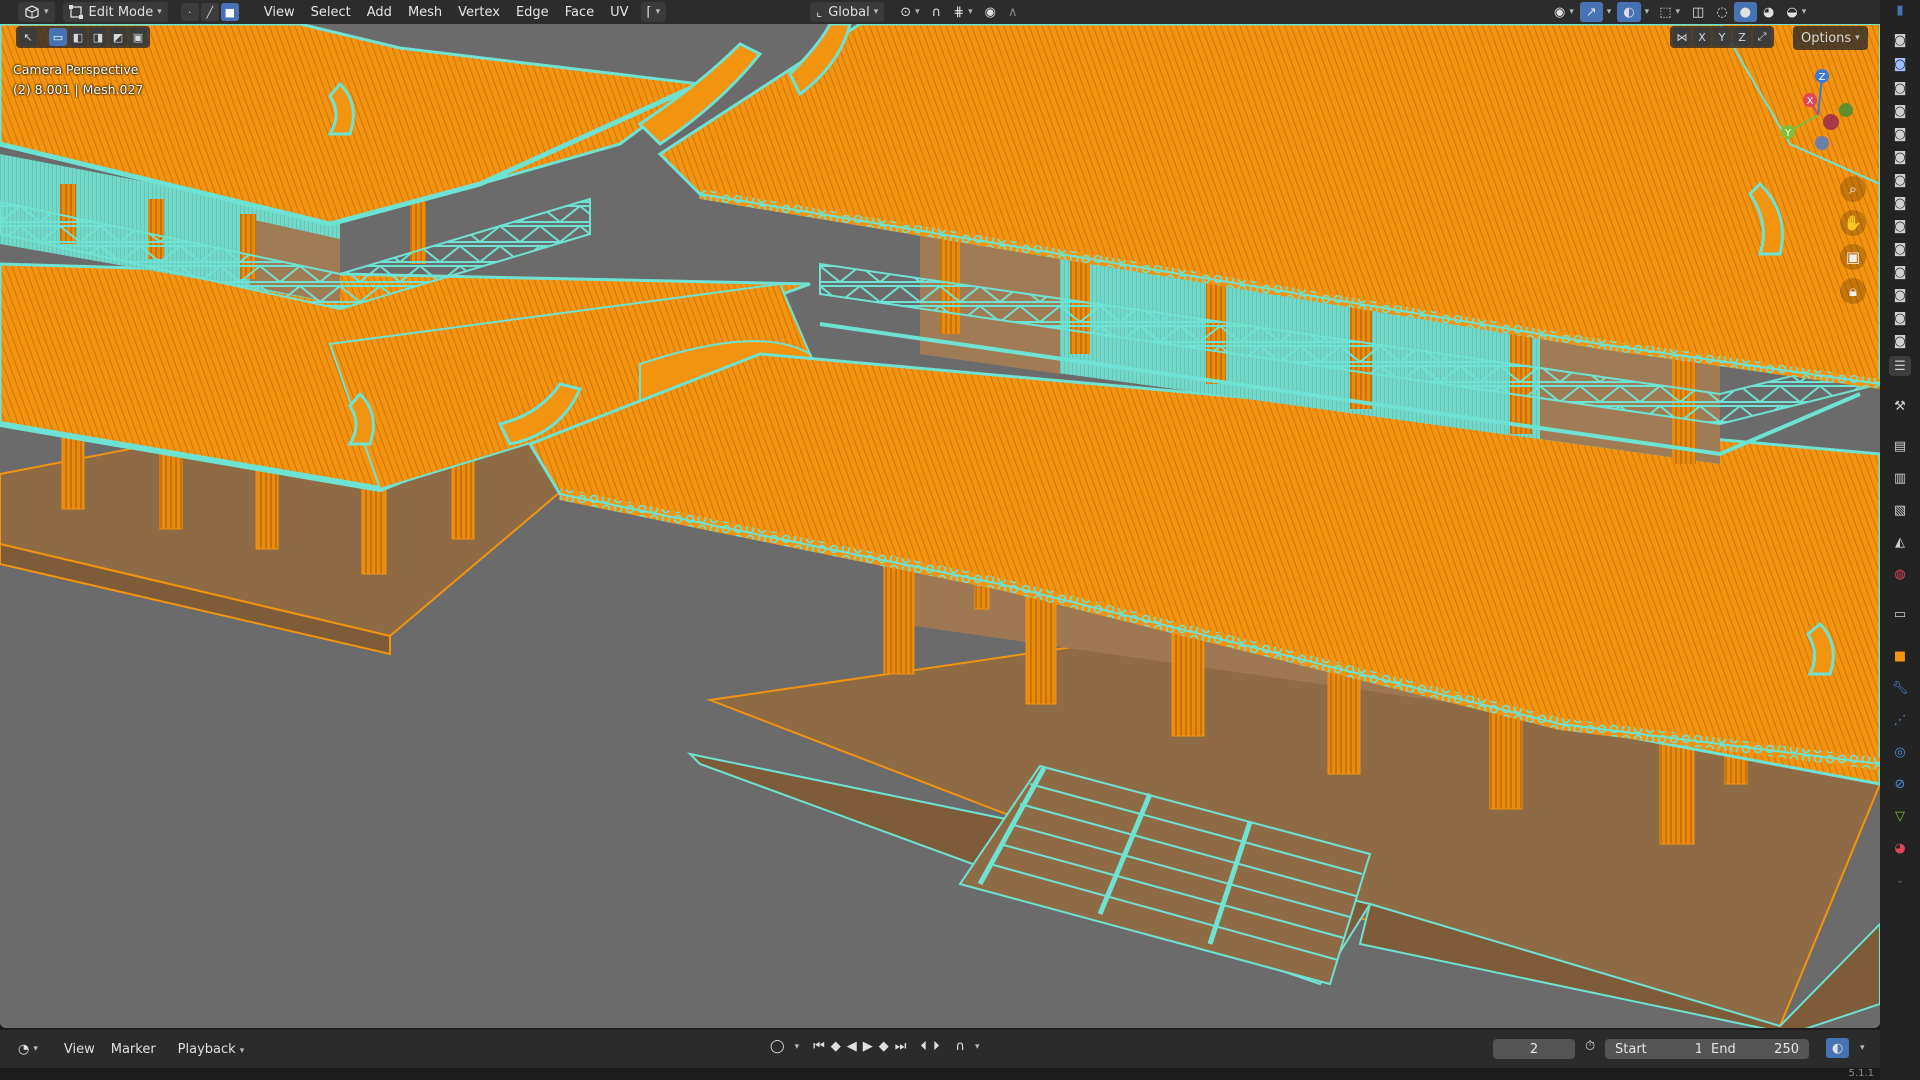 The width and height of the screenshot is (1920, 1080). Describe the element at coordinates (1564, 12) in the screenshot. I see `visibility-selector: ◉ ▾` at that location.